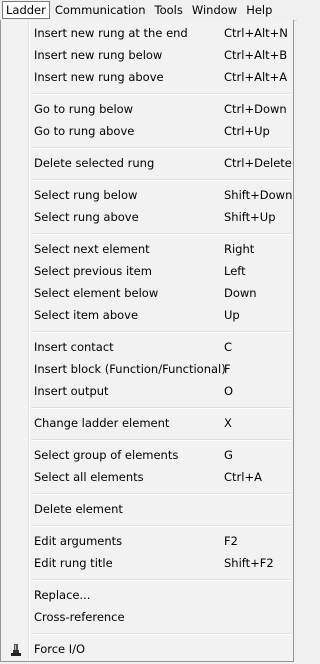  I want to click on menu-item-shortcut: Ctrl+A, so click(243, 477).